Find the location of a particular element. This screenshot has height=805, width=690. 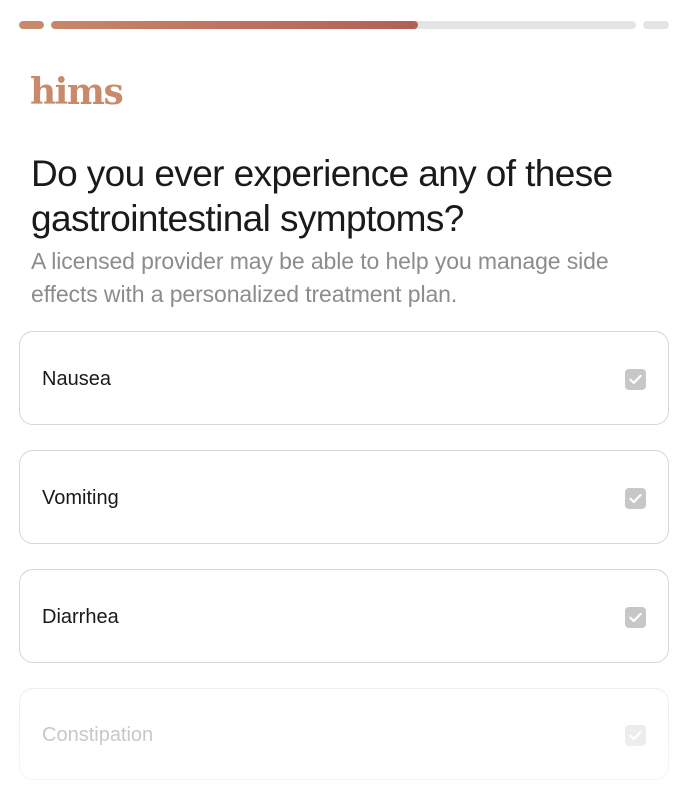

option-nausea: Nausea is located at coordinates (344, 378).